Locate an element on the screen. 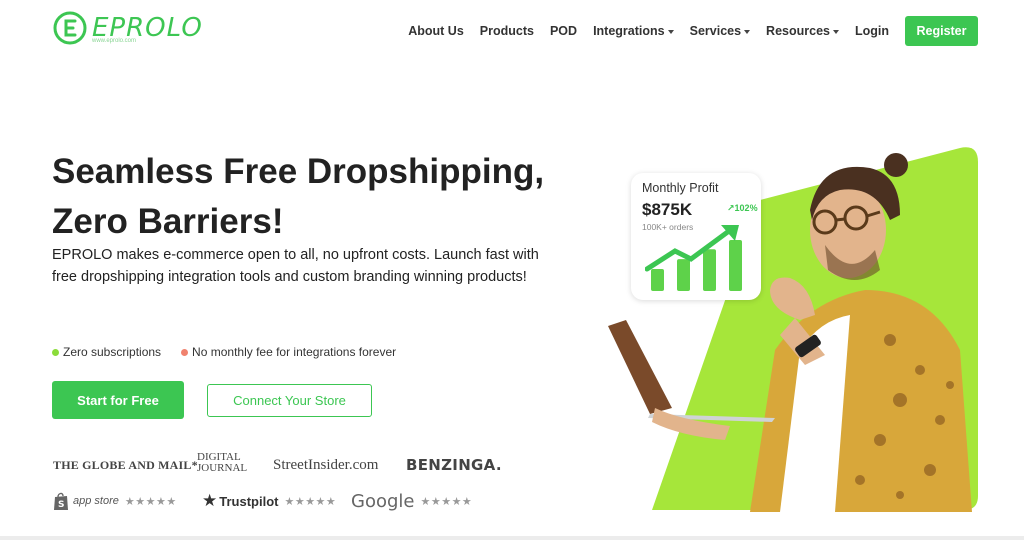 This screenshot has width=1024, height=540. google-rating: Google ★★★★★ is located at coordinates (411, 501).